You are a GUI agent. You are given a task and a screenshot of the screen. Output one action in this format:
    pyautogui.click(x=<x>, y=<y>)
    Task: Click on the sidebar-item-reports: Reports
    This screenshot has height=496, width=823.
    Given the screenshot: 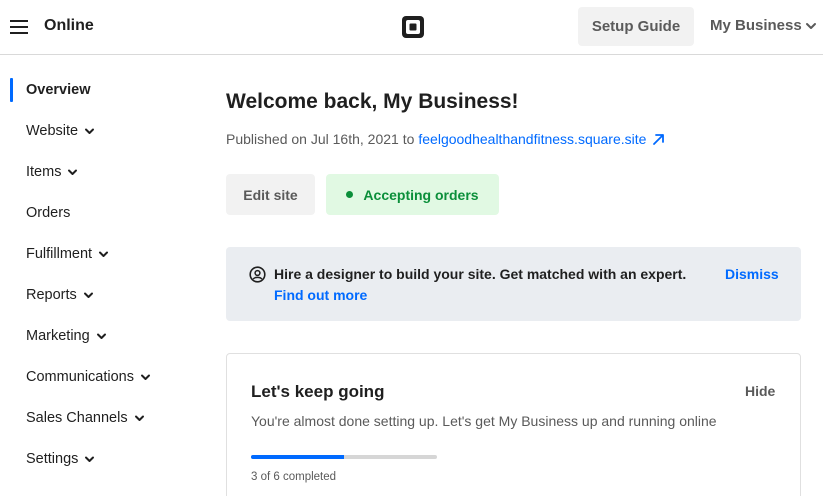 What is the action you would take?
    pyautogui.click(x=60, y=295)
    